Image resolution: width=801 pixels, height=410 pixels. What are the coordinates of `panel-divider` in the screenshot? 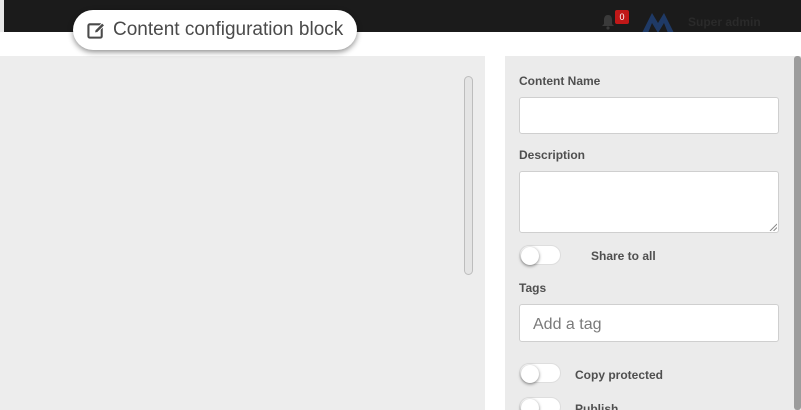 It's located at (495, 233).